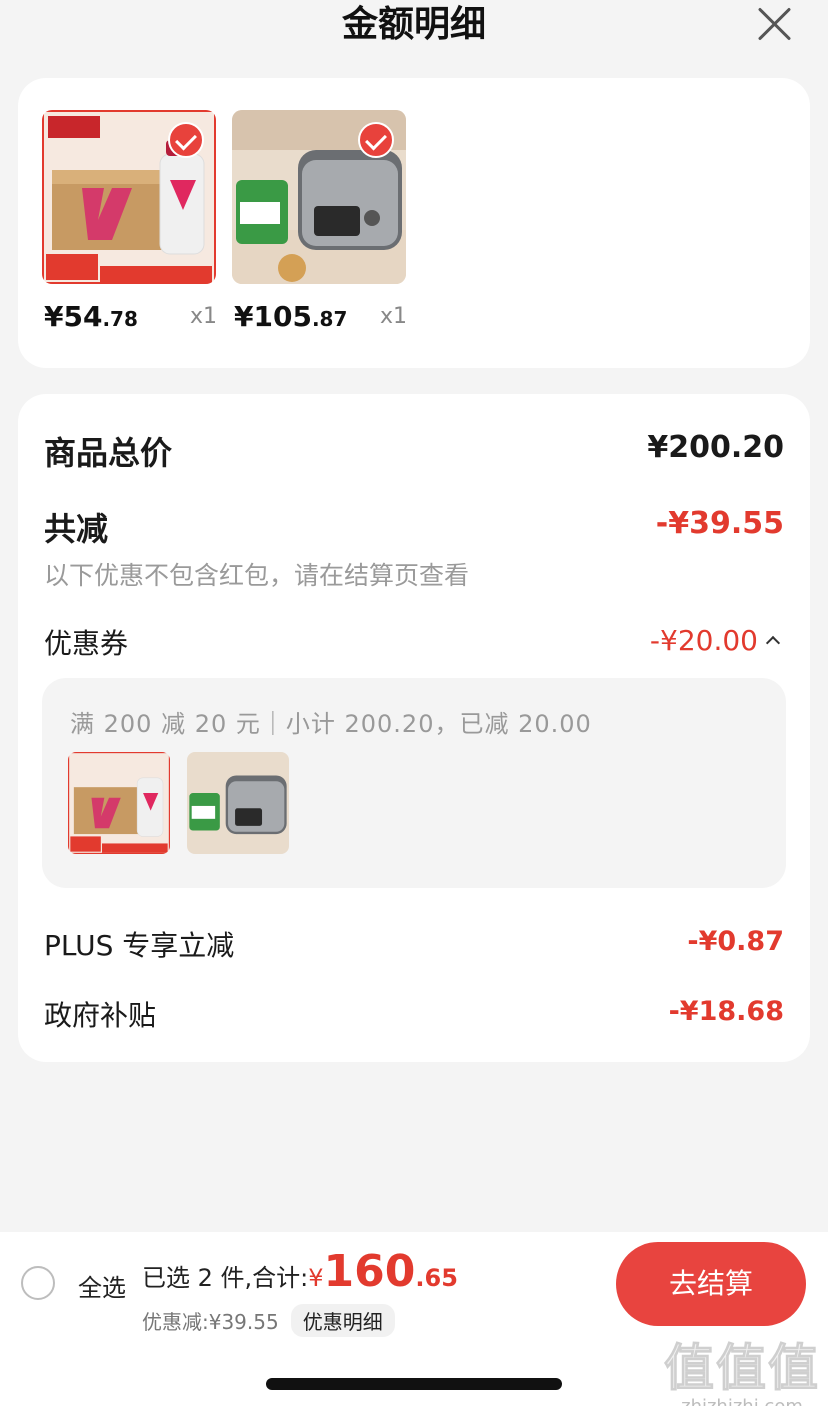 Image resolution: width=828 pixels, height=1406 pixels. I want to click on price-main: ¥54, so click(73, 316).